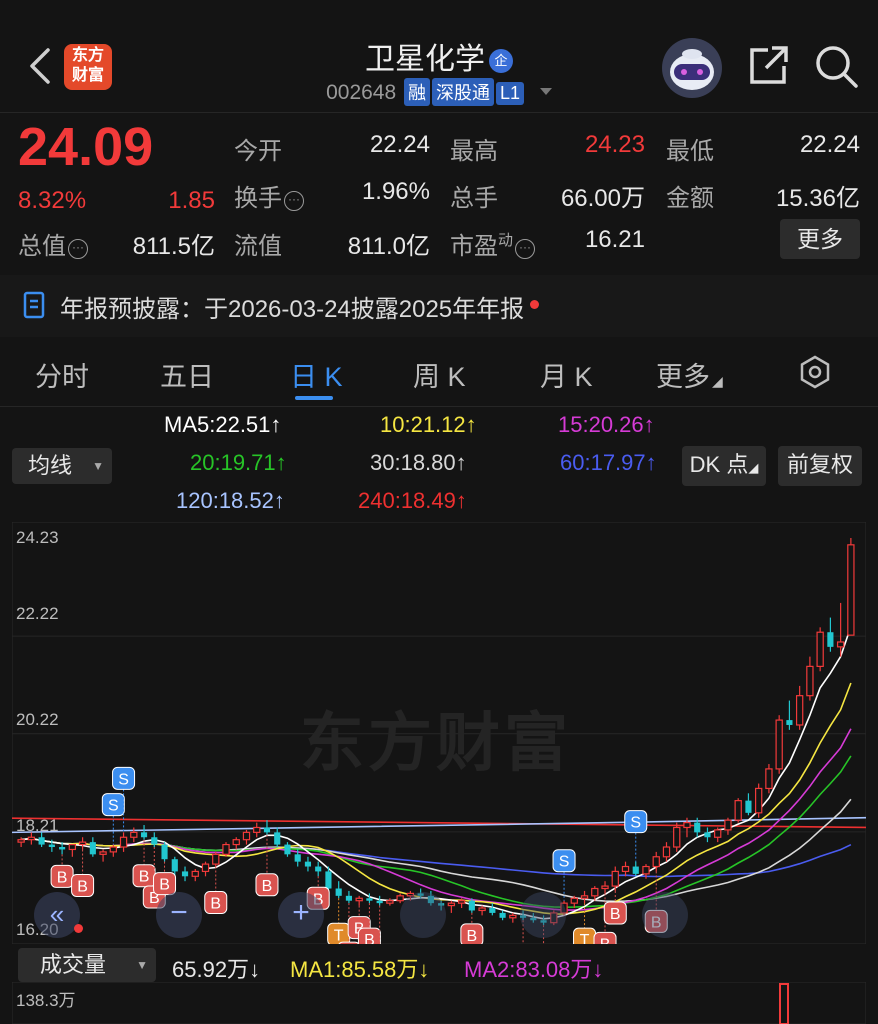  What do you see at coordinates (173, 246) in the screenshot?
I see `market-cap-value: 811.5亿` at bounding box center [173, 246].